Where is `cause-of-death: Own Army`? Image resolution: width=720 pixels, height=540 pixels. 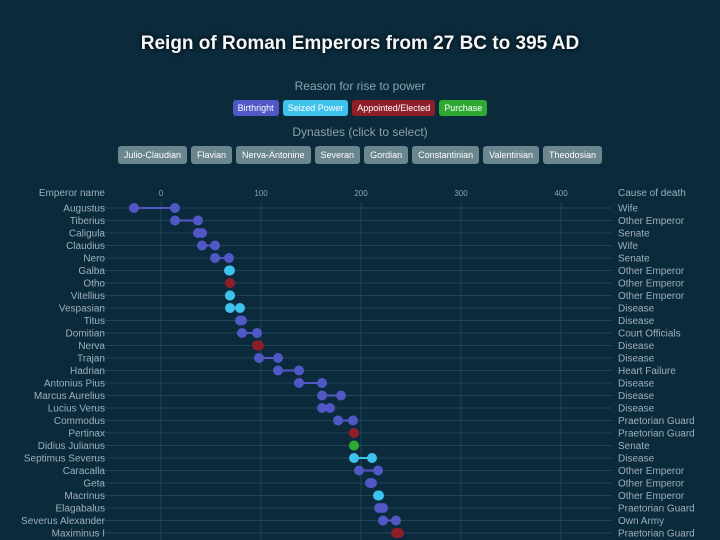
cause-of-death: Own Army is located at coordinates (641, 521).